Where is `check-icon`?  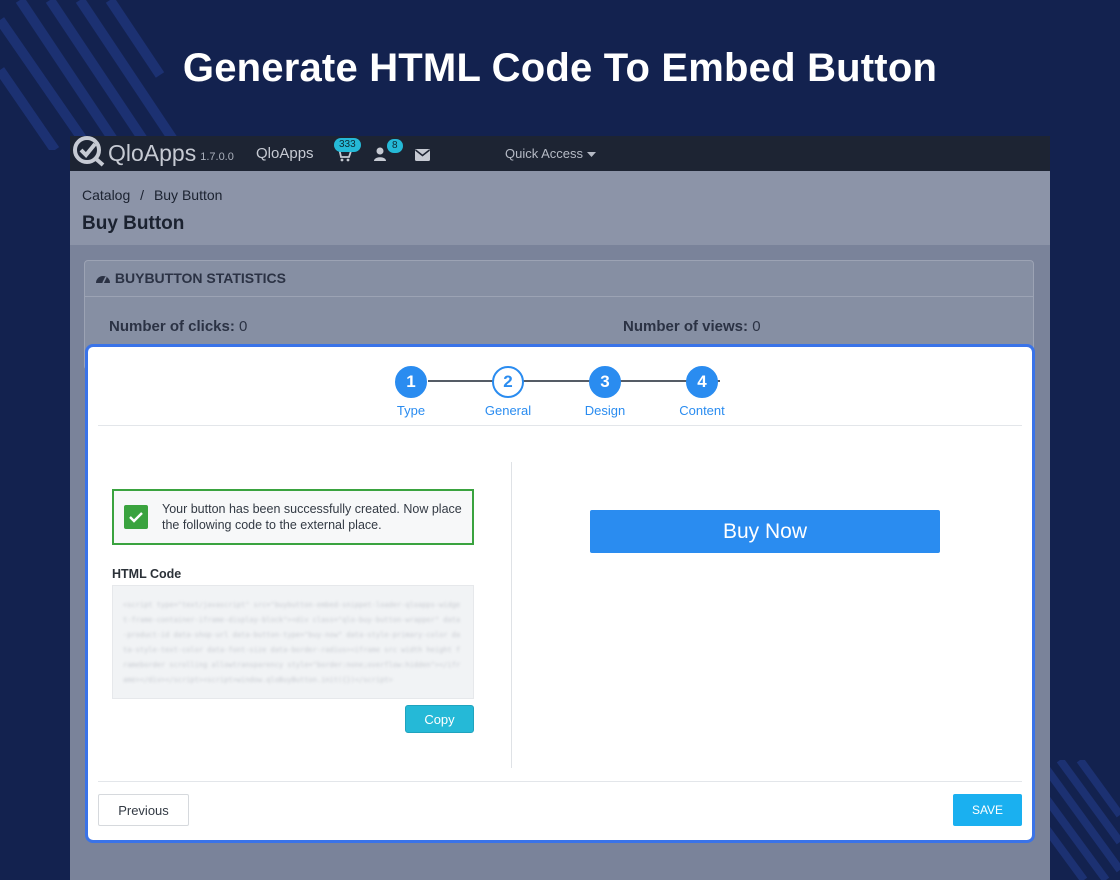
check-icon is located at coordinates (136, 517).